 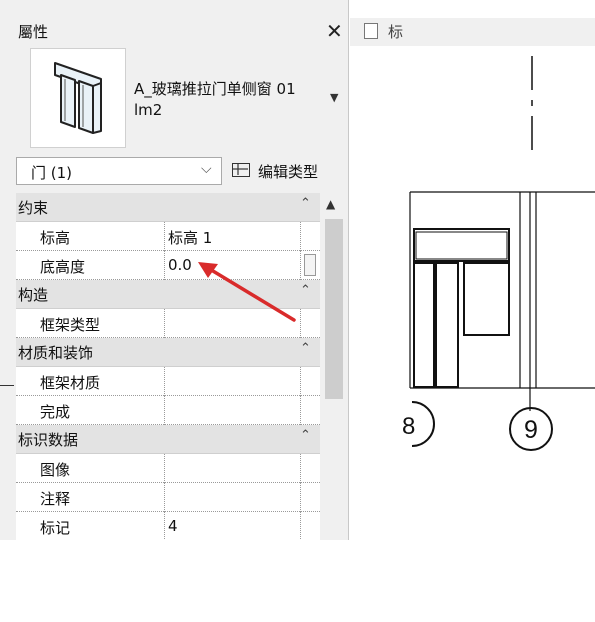 What do you see at coordinates (190, 237) in the screenshot?
I see `property-value: 标高 1` at bounding box center [190, 237].